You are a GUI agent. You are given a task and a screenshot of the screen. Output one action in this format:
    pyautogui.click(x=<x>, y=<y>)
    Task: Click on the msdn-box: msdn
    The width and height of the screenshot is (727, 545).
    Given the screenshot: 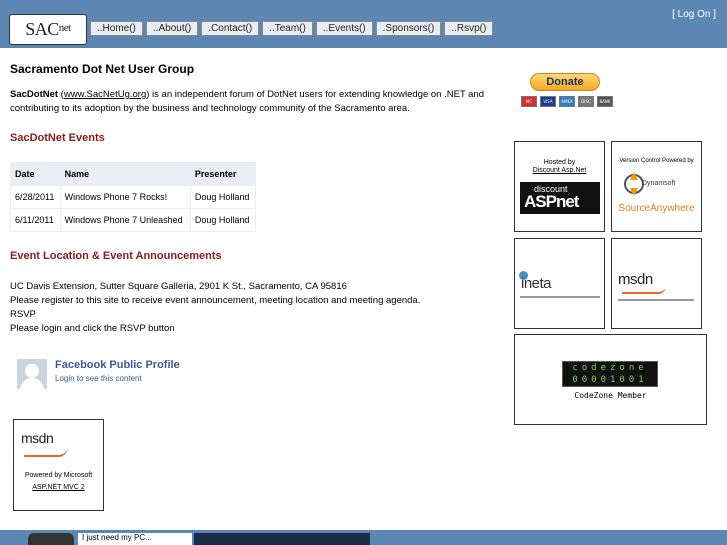 What is the action you would take?
    pyautogui.click(x=656, y=283)
    